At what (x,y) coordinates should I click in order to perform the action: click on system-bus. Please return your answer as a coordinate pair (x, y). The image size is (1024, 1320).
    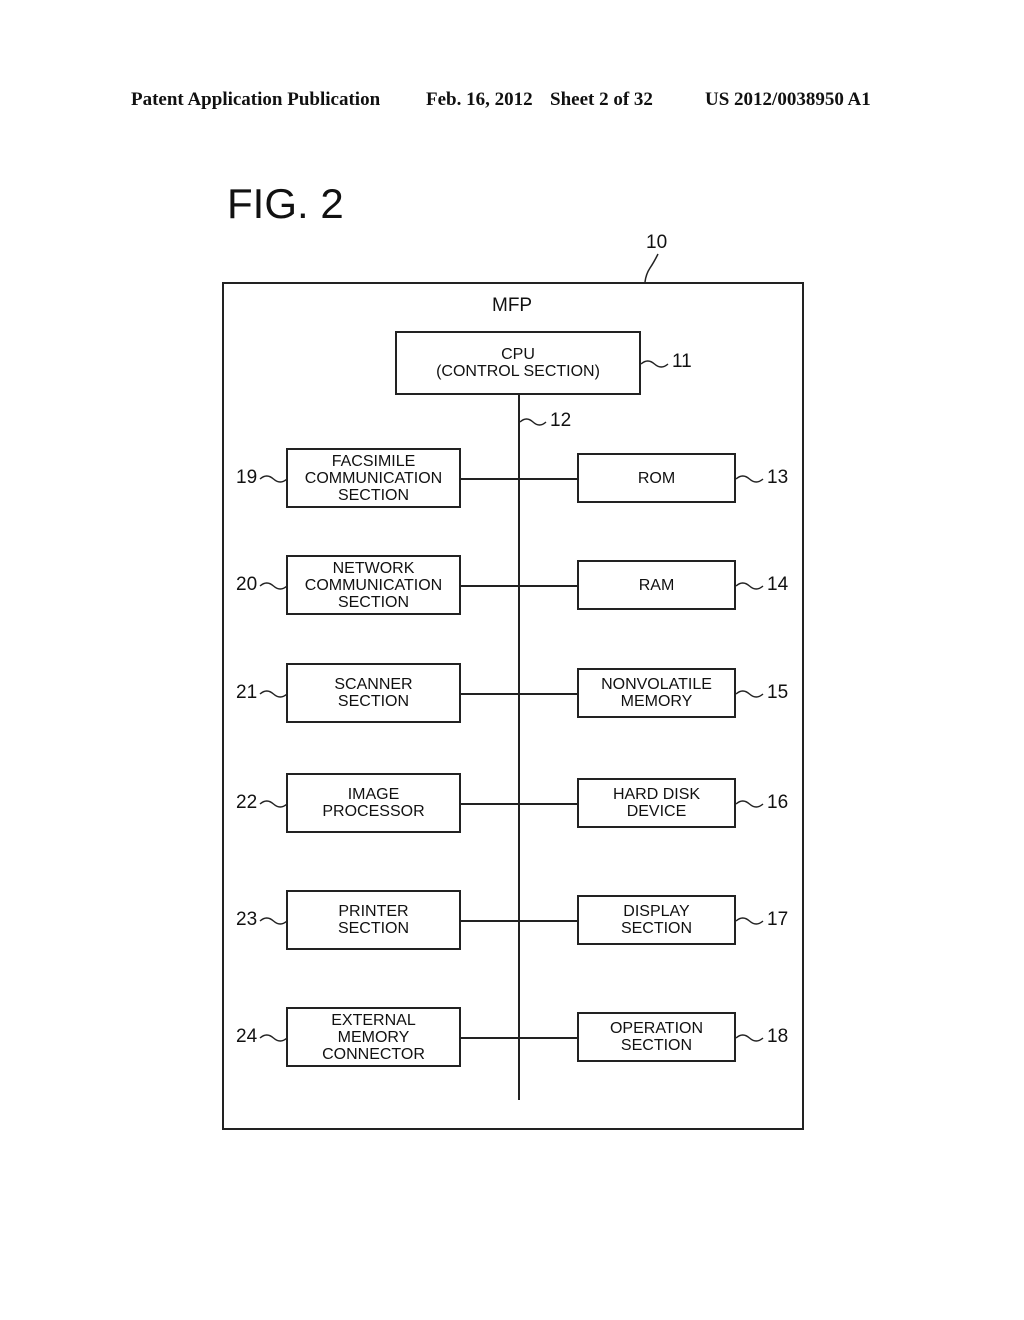
    Looking at the image, I should click on (519, 747).